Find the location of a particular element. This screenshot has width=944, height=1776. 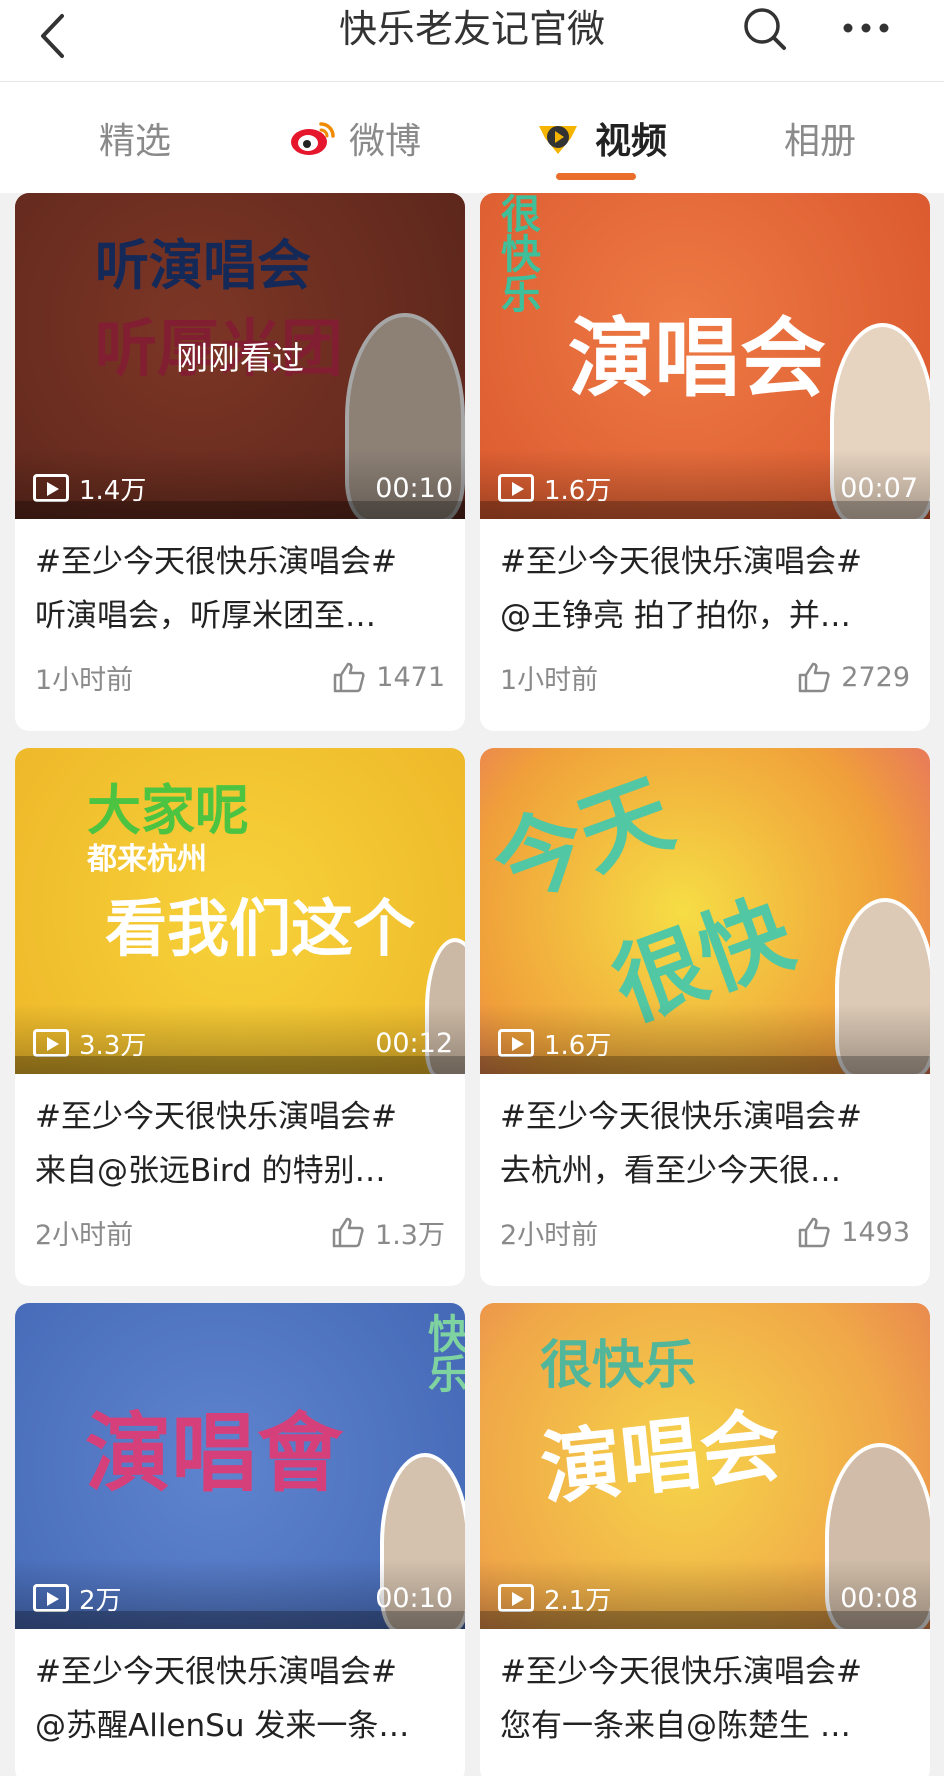

tab-label: 微博 is located at coordinates (384, 141).